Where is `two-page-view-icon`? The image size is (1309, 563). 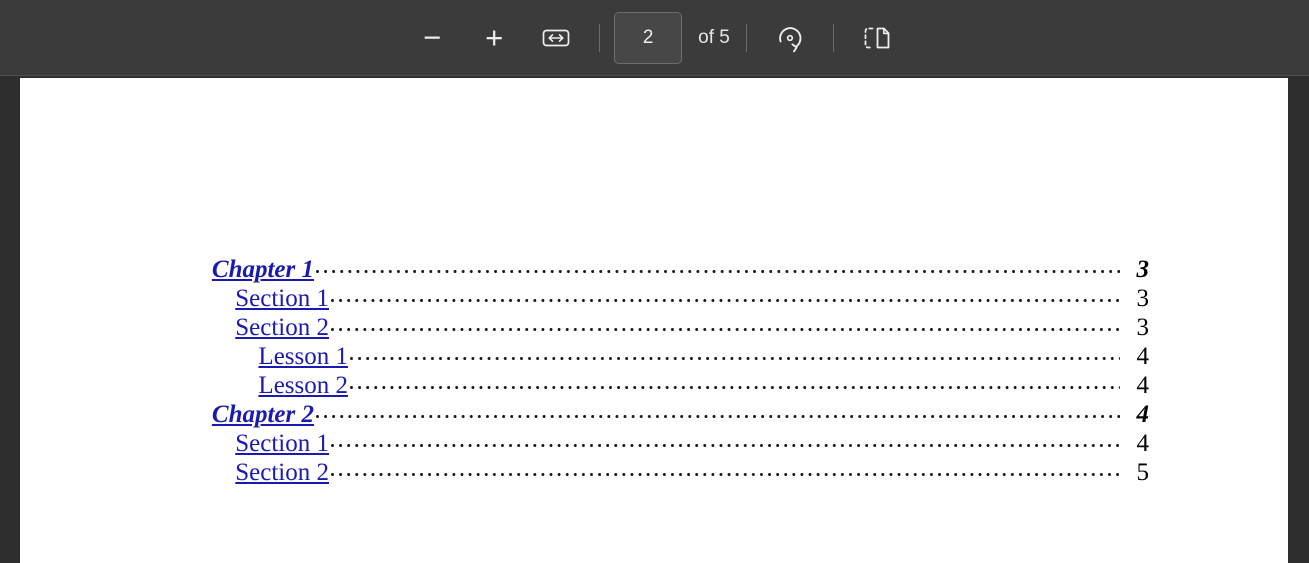 two-page-view-icon is located at coordinates (877, 38).